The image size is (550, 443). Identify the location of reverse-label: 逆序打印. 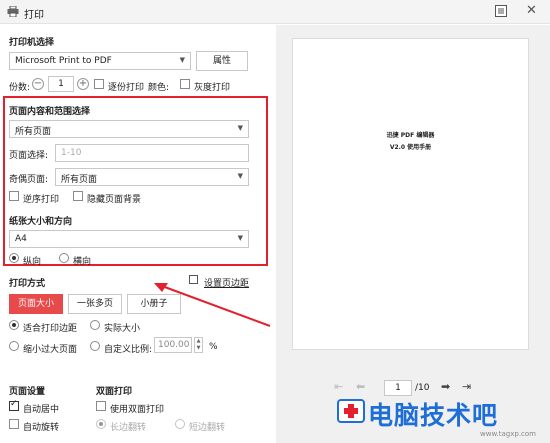
(41, 200).